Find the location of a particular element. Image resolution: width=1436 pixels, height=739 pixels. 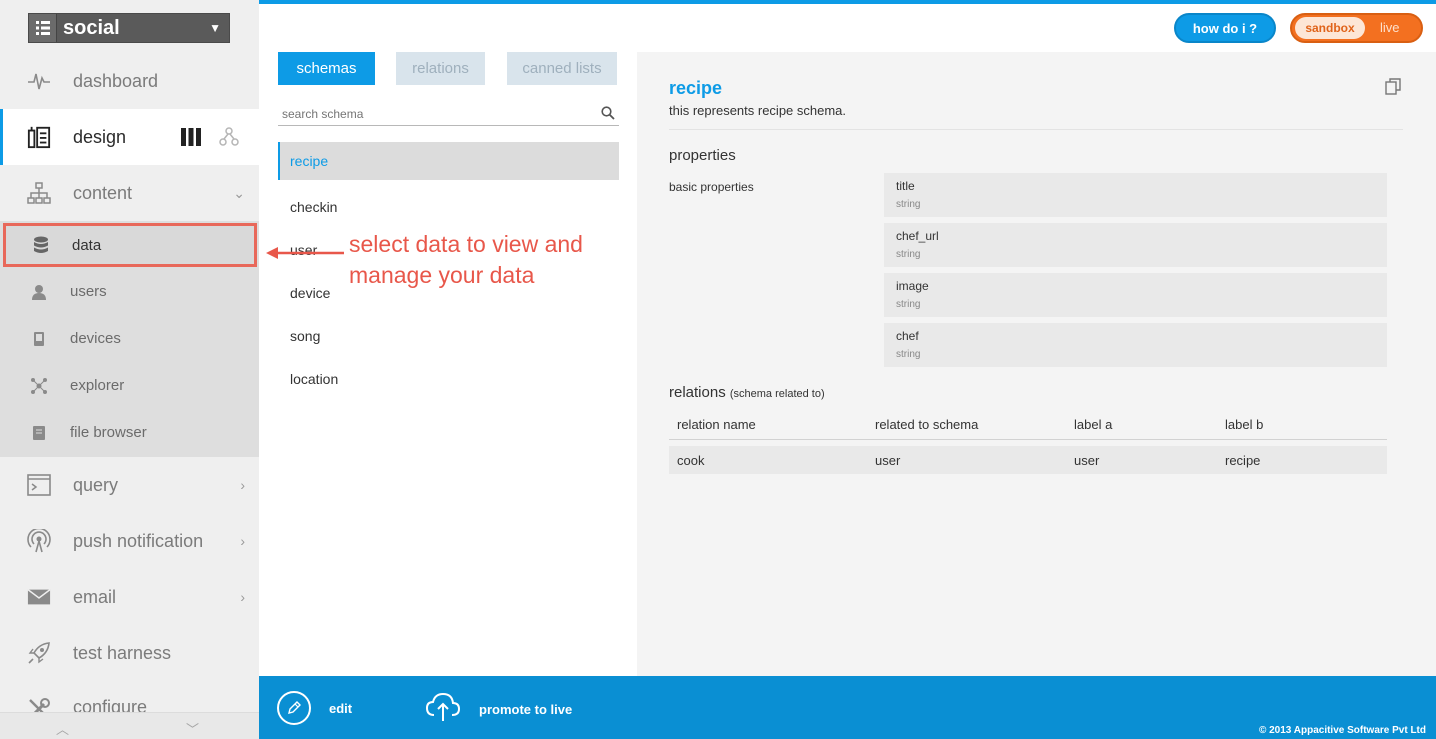

edit-button: edit is located at coordinates (314, 708).